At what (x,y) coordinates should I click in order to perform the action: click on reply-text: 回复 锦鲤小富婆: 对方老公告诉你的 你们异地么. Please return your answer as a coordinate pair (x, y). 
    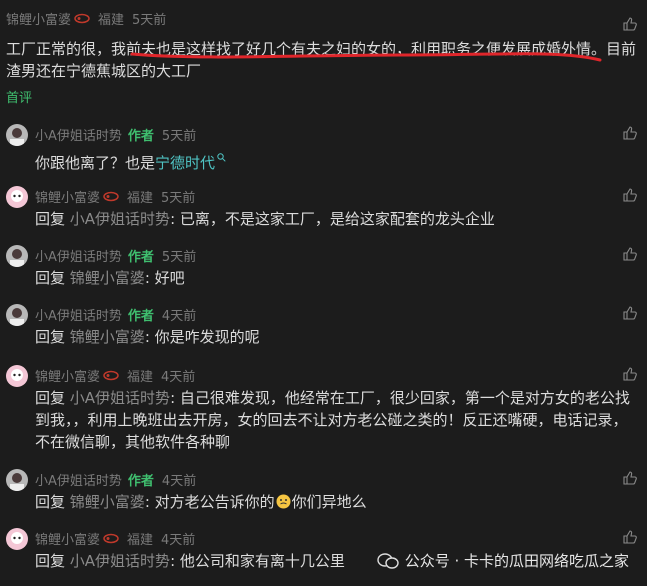
    Looking at the image, I should click on (201, 502).